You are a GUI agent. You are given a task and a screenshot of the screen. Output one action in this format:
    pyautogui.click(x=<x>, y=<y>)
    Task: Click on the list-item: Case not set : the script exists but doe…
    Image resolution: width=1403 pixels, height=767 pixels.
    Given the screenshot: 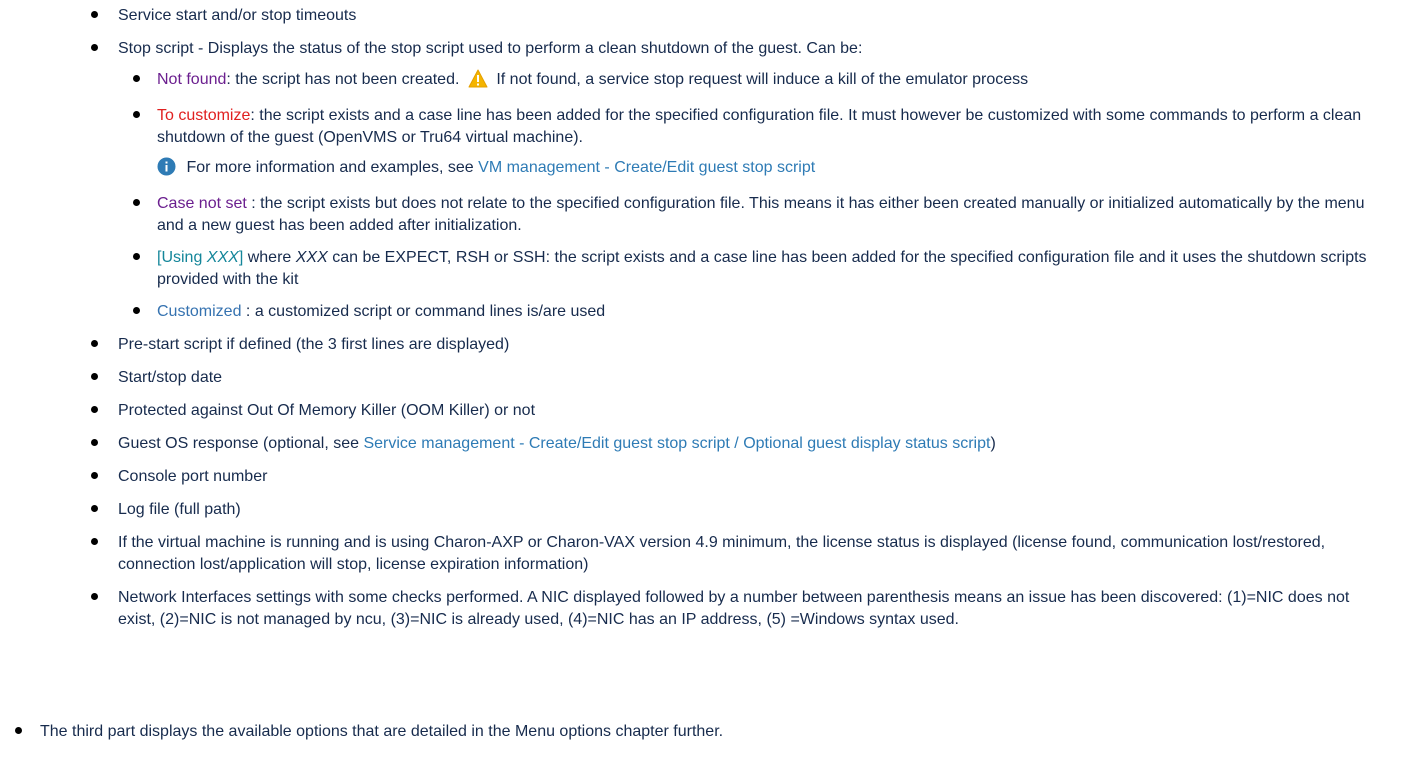 What is the action you would take?
    pyautogui.click(x=760, y=215)
    